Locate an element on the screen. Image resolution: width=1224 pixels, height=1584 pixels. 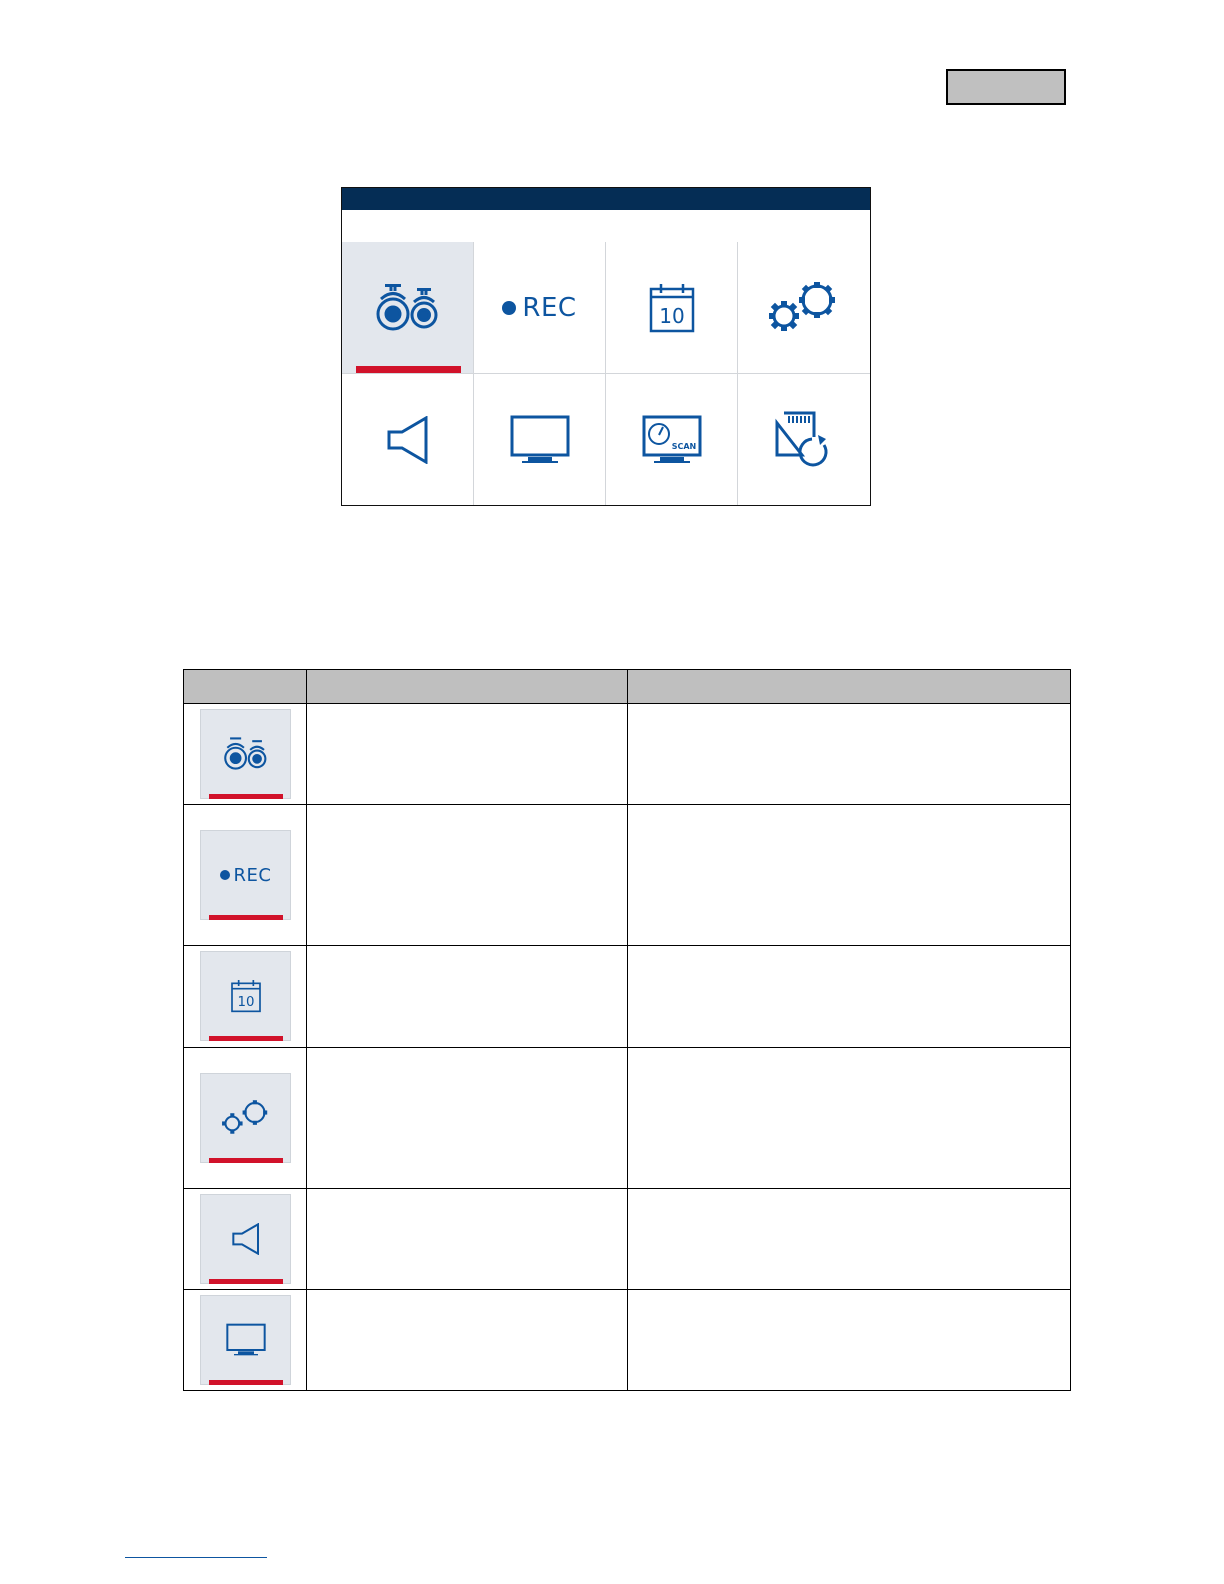
monitor-scan-icon: SCAN is located at coordinates (671, 439).